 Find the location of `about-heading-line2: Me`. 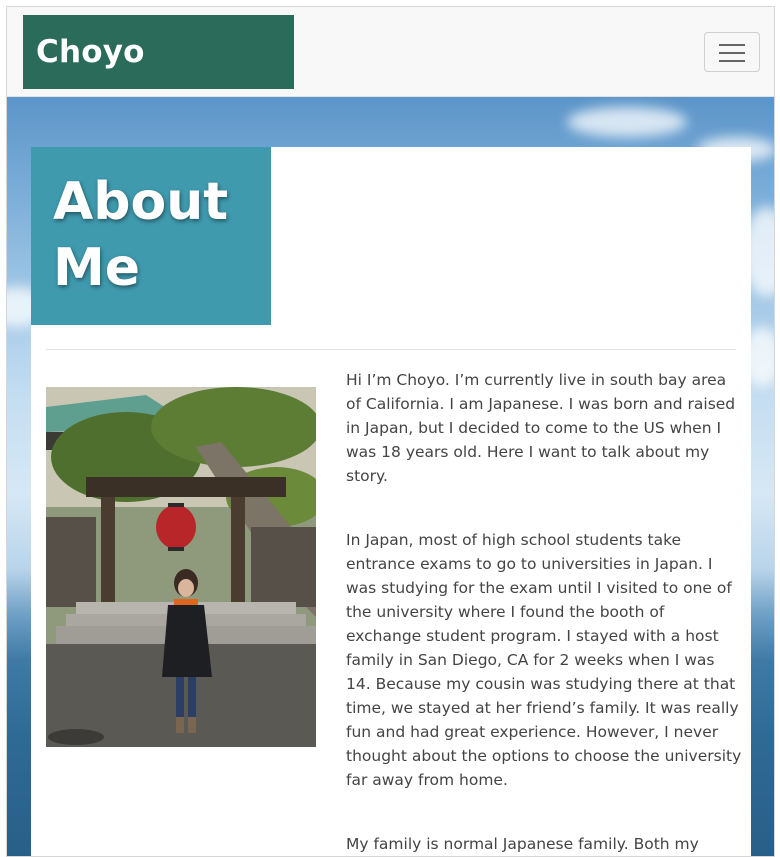

about-heading-line2: Me is located at coordinates (97, 268).